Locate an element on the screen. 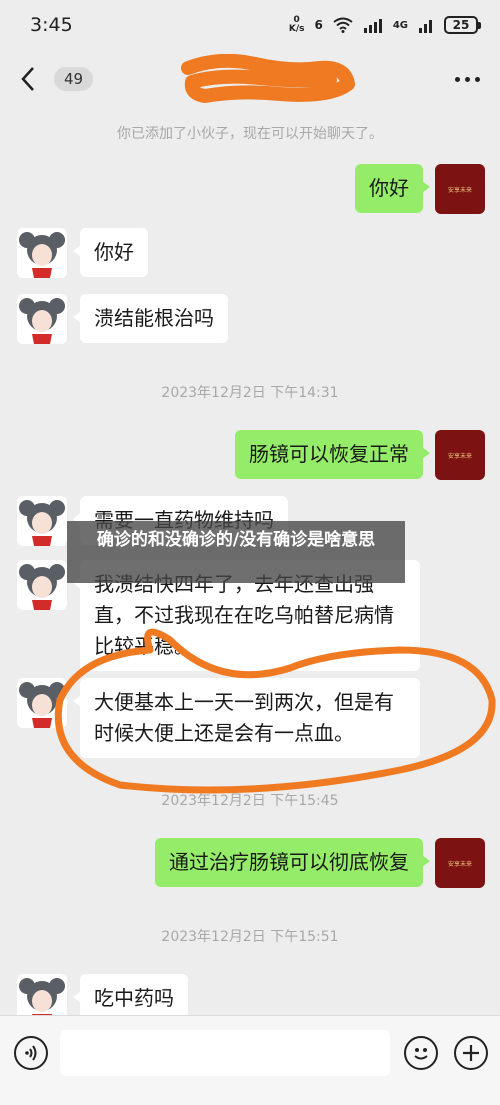 The width and height of the screenshot is (500, 1105). status-icons: 0 K/s 6 4G 25 is located at coordinates (384, 24).